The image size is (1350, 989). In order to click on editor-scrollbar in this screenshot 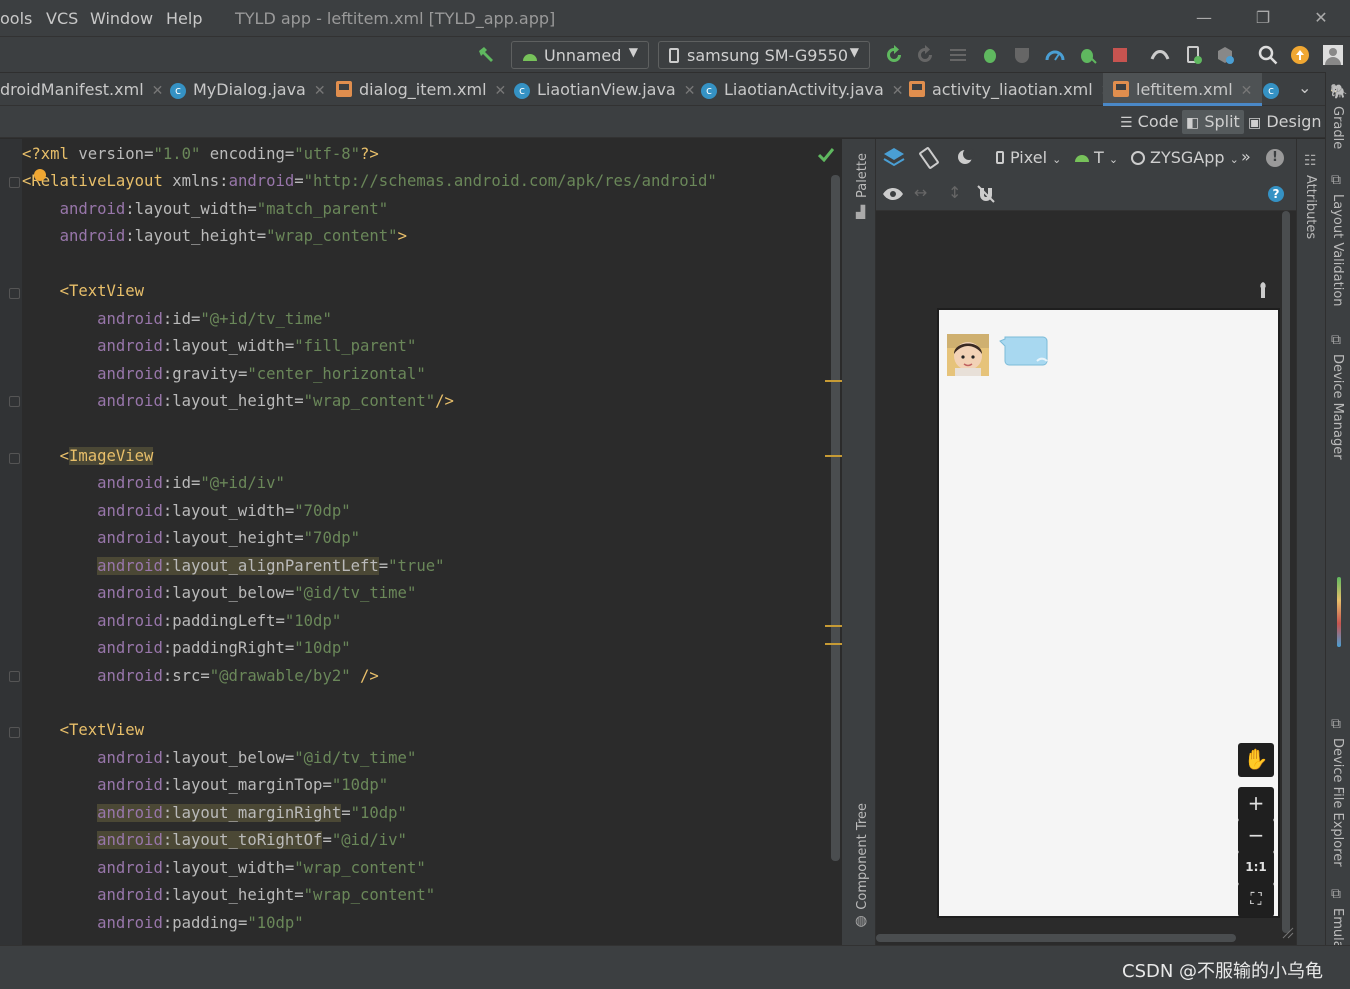, I will do `click(835, 518)`.